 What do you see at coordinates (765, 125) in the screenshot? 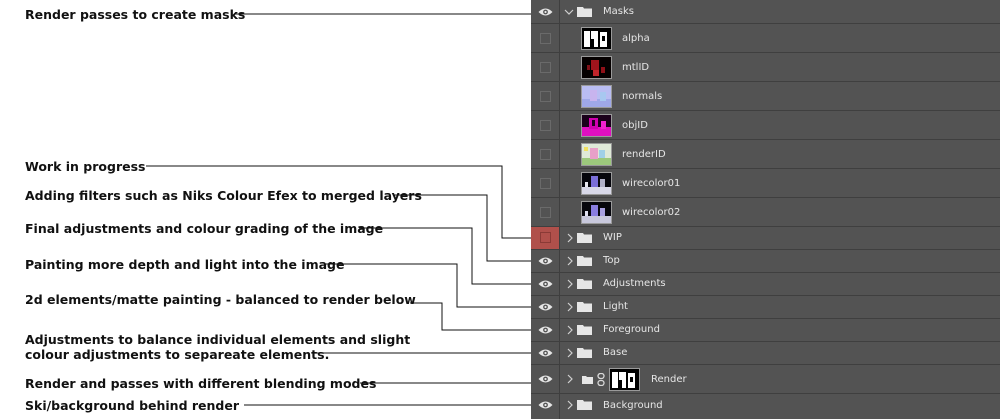
I see `layer-row-objid: objID` at bounding box center [765, 125].